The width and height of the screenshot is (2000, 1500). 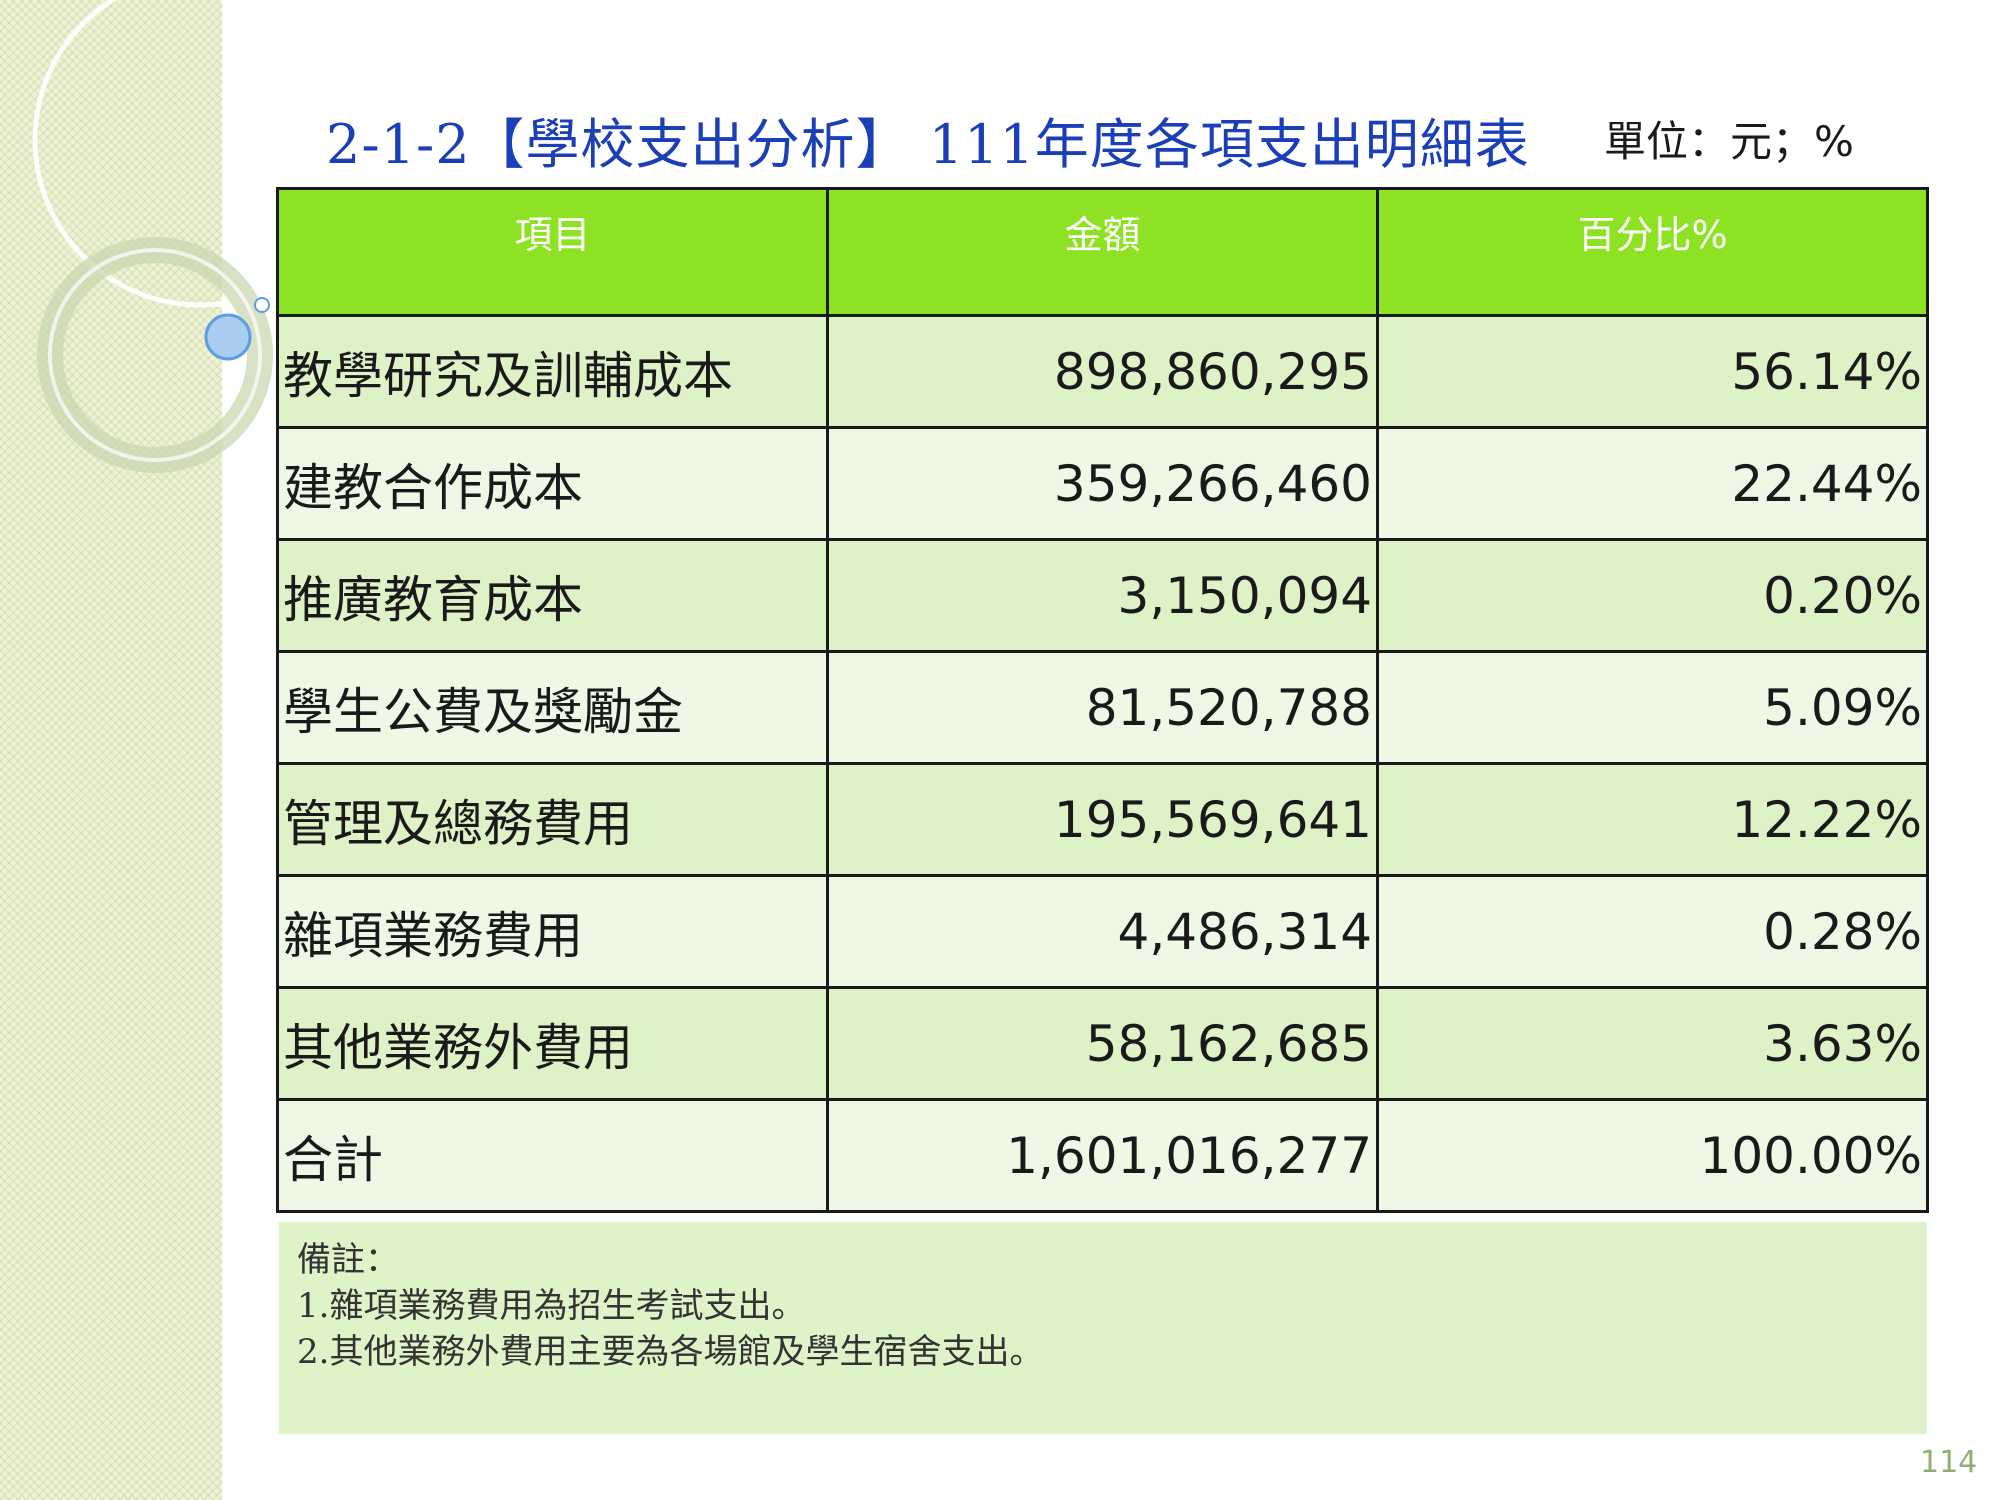 I want to click on table-row: 建教合作成本 359,266,460 22.44%, so click(x=1102, y=483).